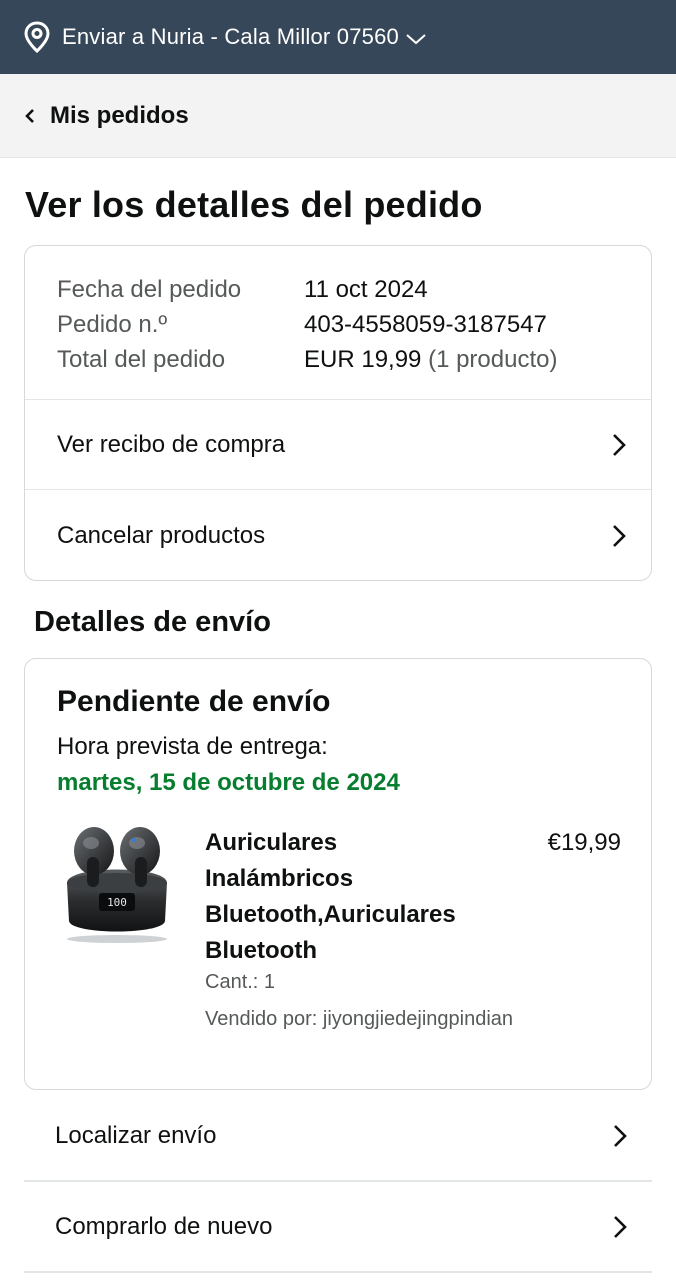  I want to click on product-price: €19,99, so click(584, 842).